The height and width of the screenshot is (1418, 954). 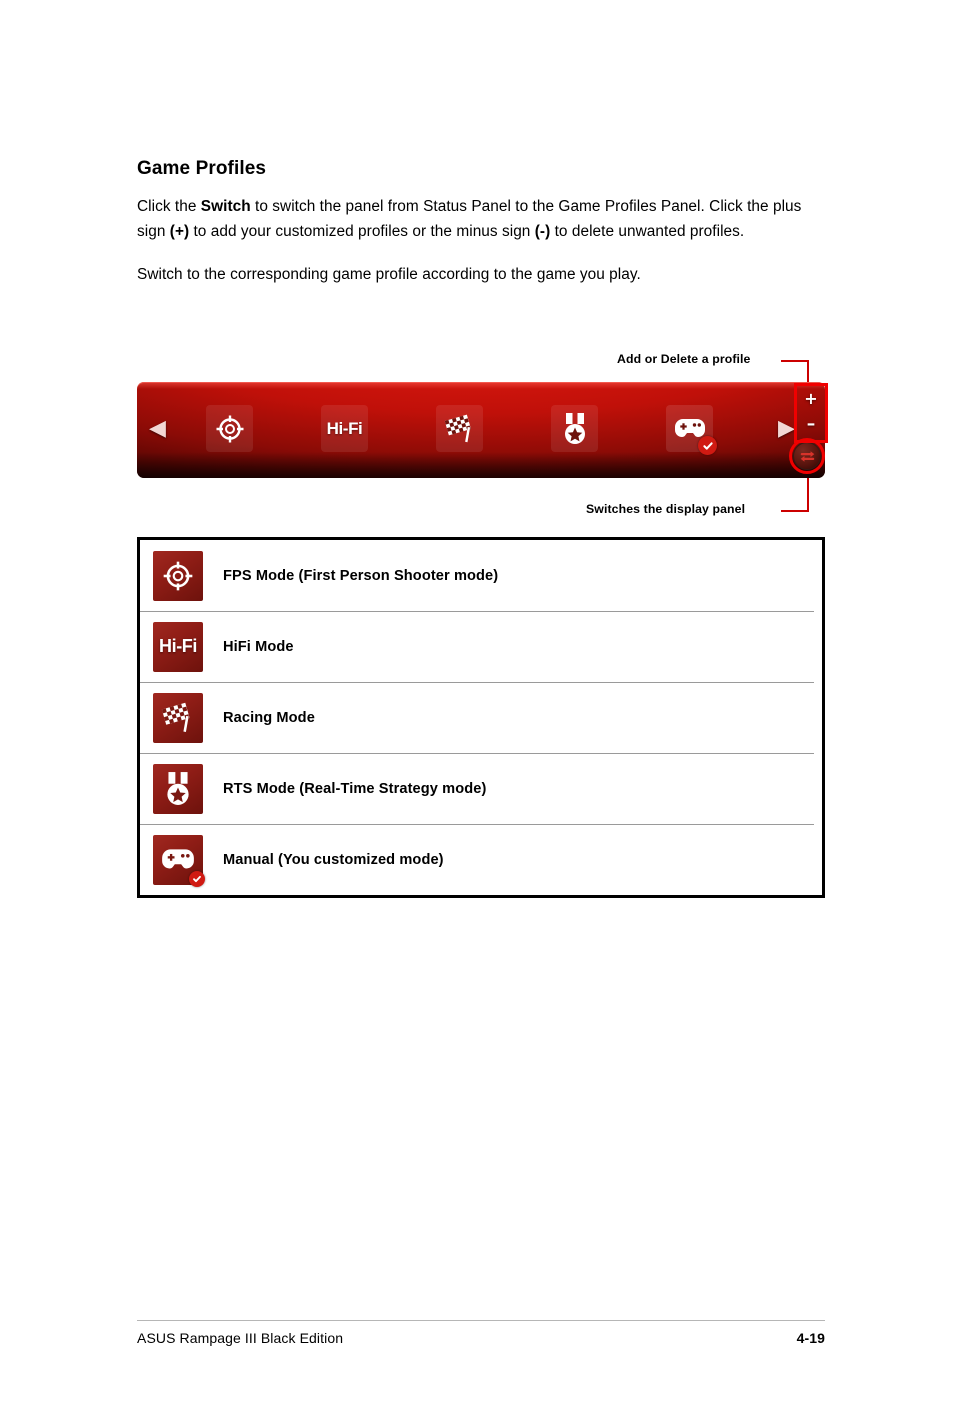 I want to click on callout-switches-display-panel: Switches the display panel, so click(x=666, y=509).